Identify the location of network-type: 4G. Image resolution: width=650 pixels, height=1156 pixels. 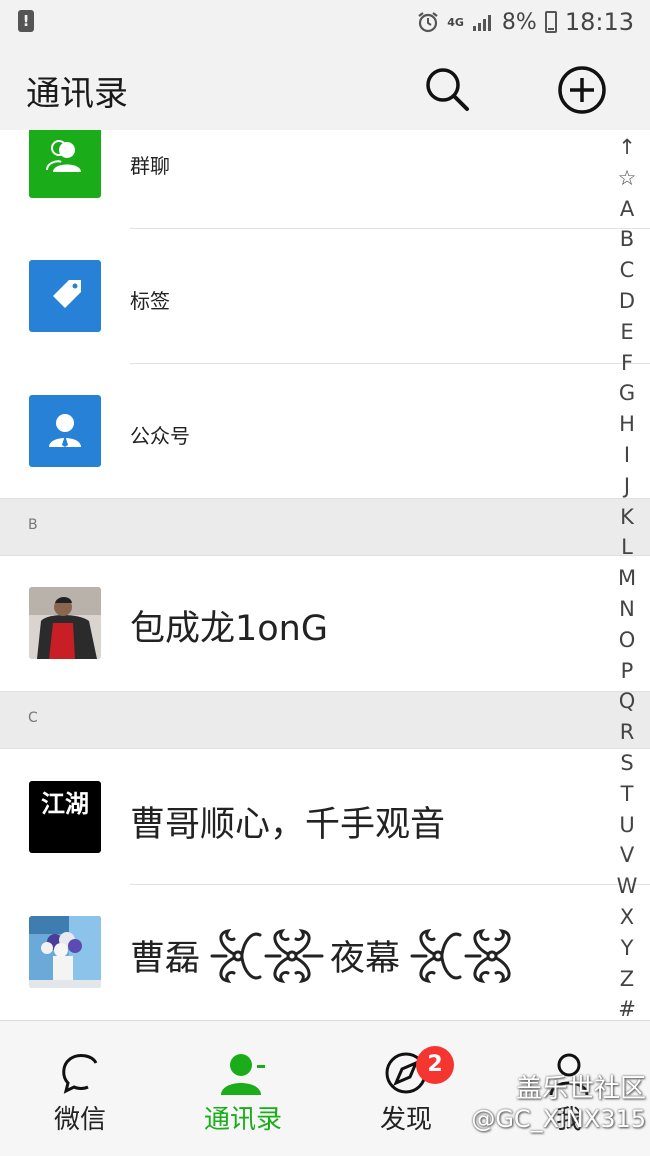
(455, 22).